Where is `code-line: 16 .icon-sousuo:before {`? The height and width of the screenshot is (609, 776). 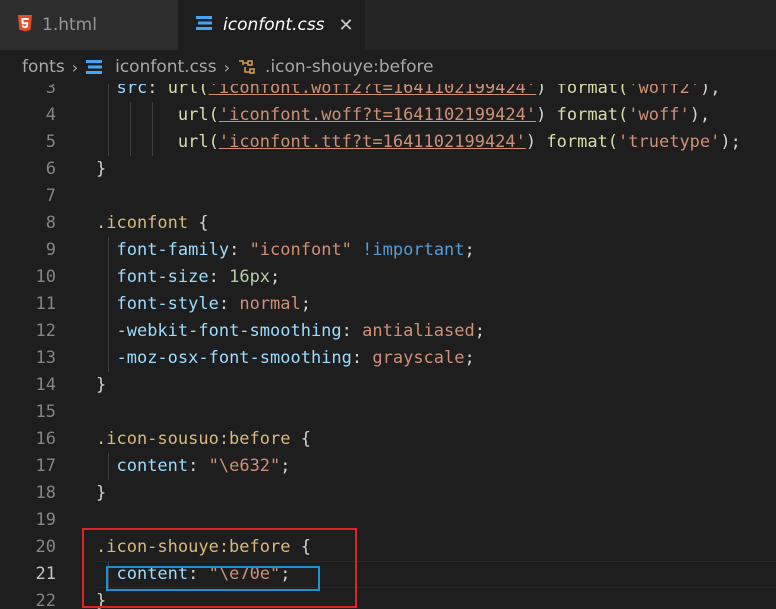
code-line: 16 .icon-sousuo:before { is located at coordinates (388, 439).